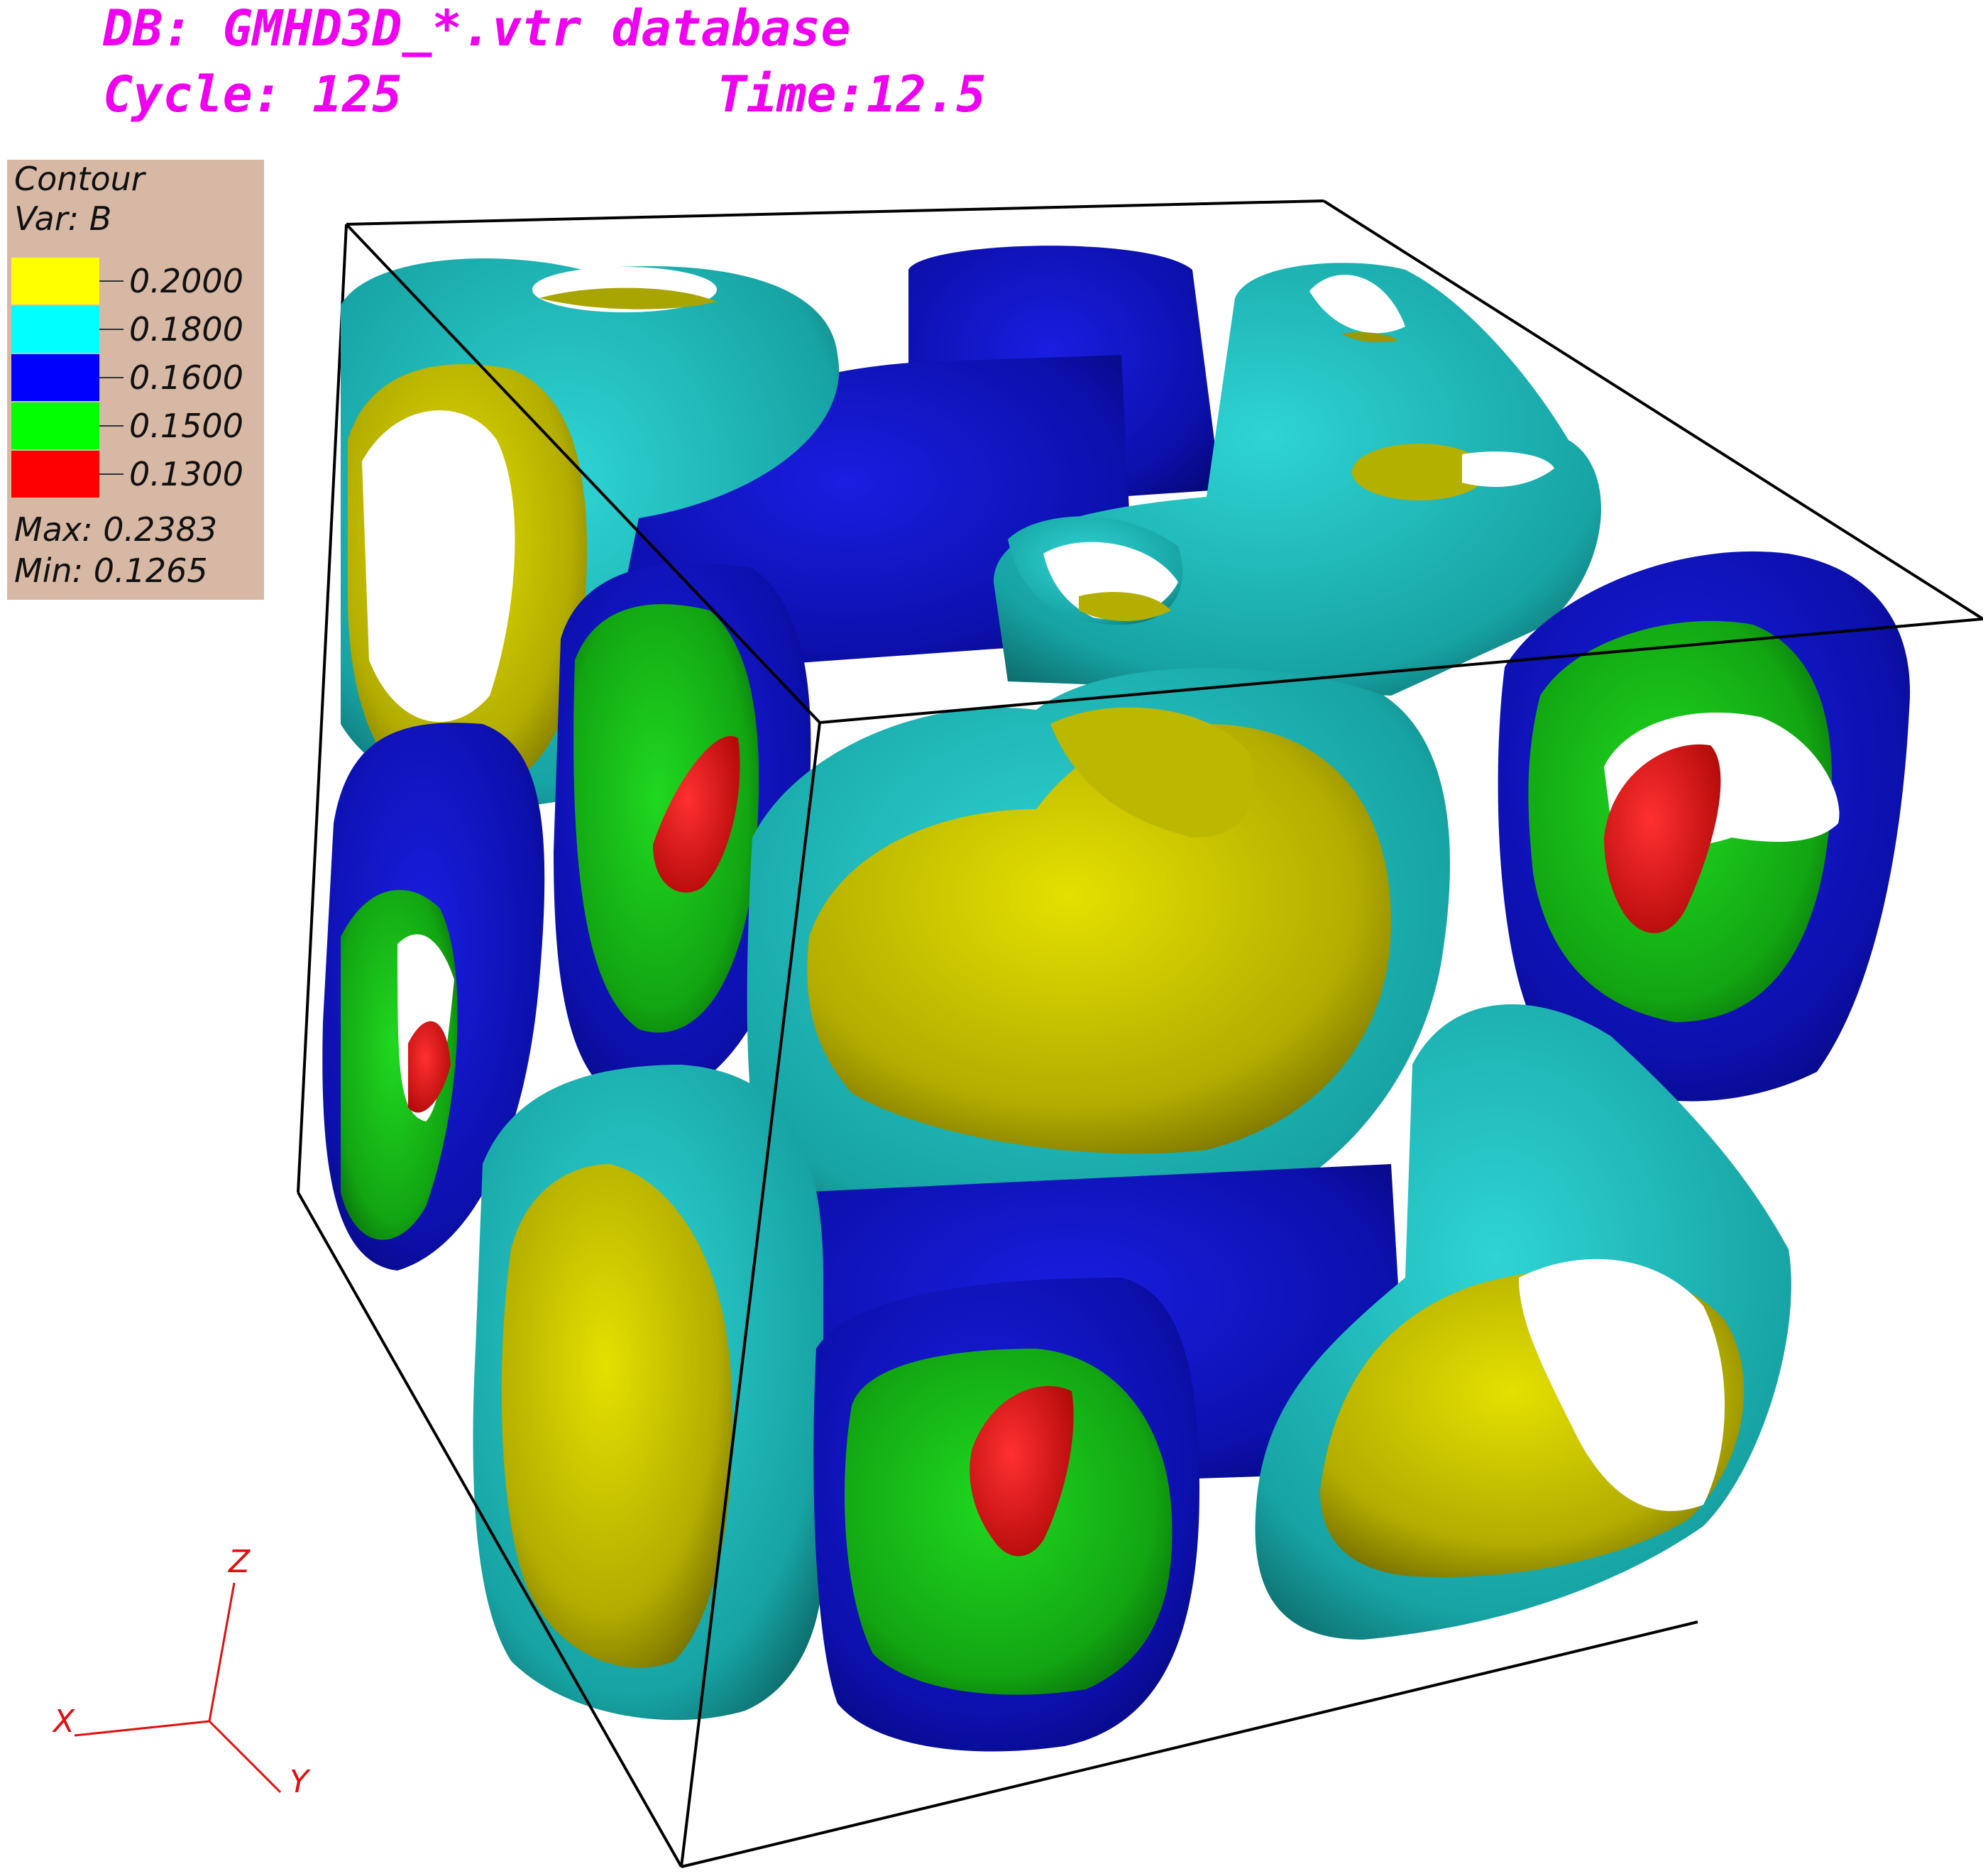 The width and height of the screenshot is (1983, 1876). What do you see at coordinates (245, 1757) in the screenshot?
I see `y-axis-line` at bounding box center [245, 1757].